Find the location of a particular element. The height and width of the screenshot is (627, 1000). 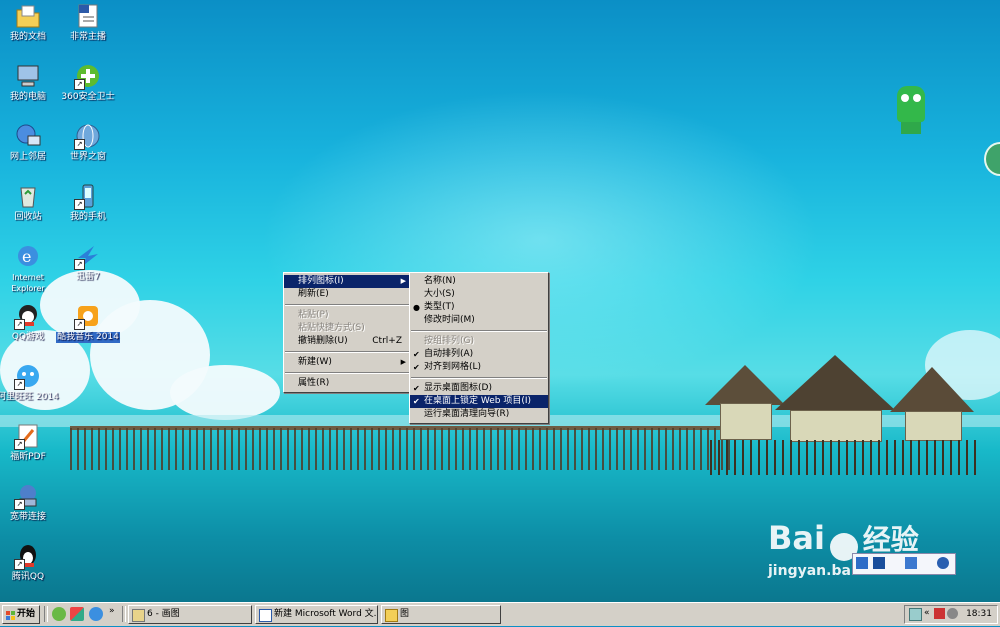

desktop-icon-label: 酷我音乐 2014 is located at coordinates (88, 337).